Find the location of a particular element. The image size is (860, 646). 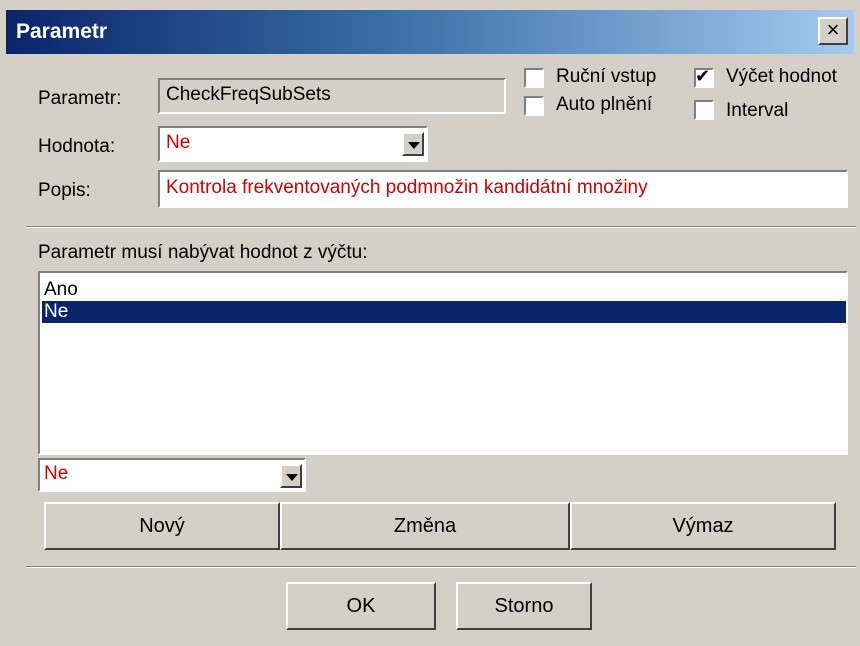

title-bar: Parametr × is located at coordinates (430, 32).